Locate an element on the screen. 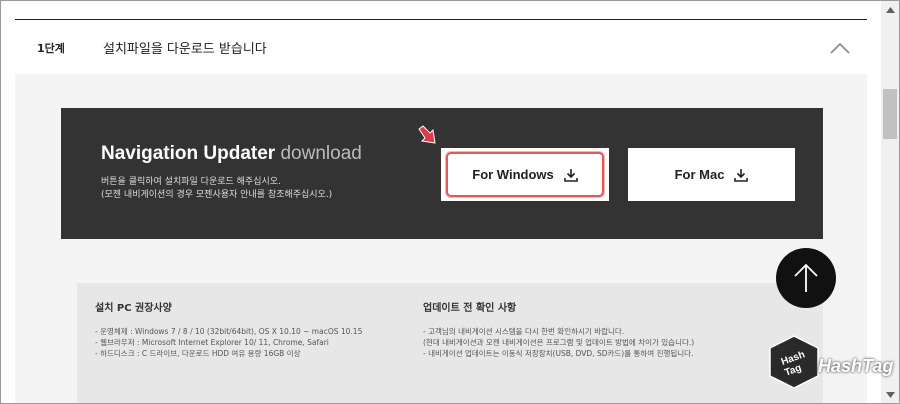 The width and height of the screenshot is (900, 404). for-windows-label: For Windows is located at coordinates (513, 174).